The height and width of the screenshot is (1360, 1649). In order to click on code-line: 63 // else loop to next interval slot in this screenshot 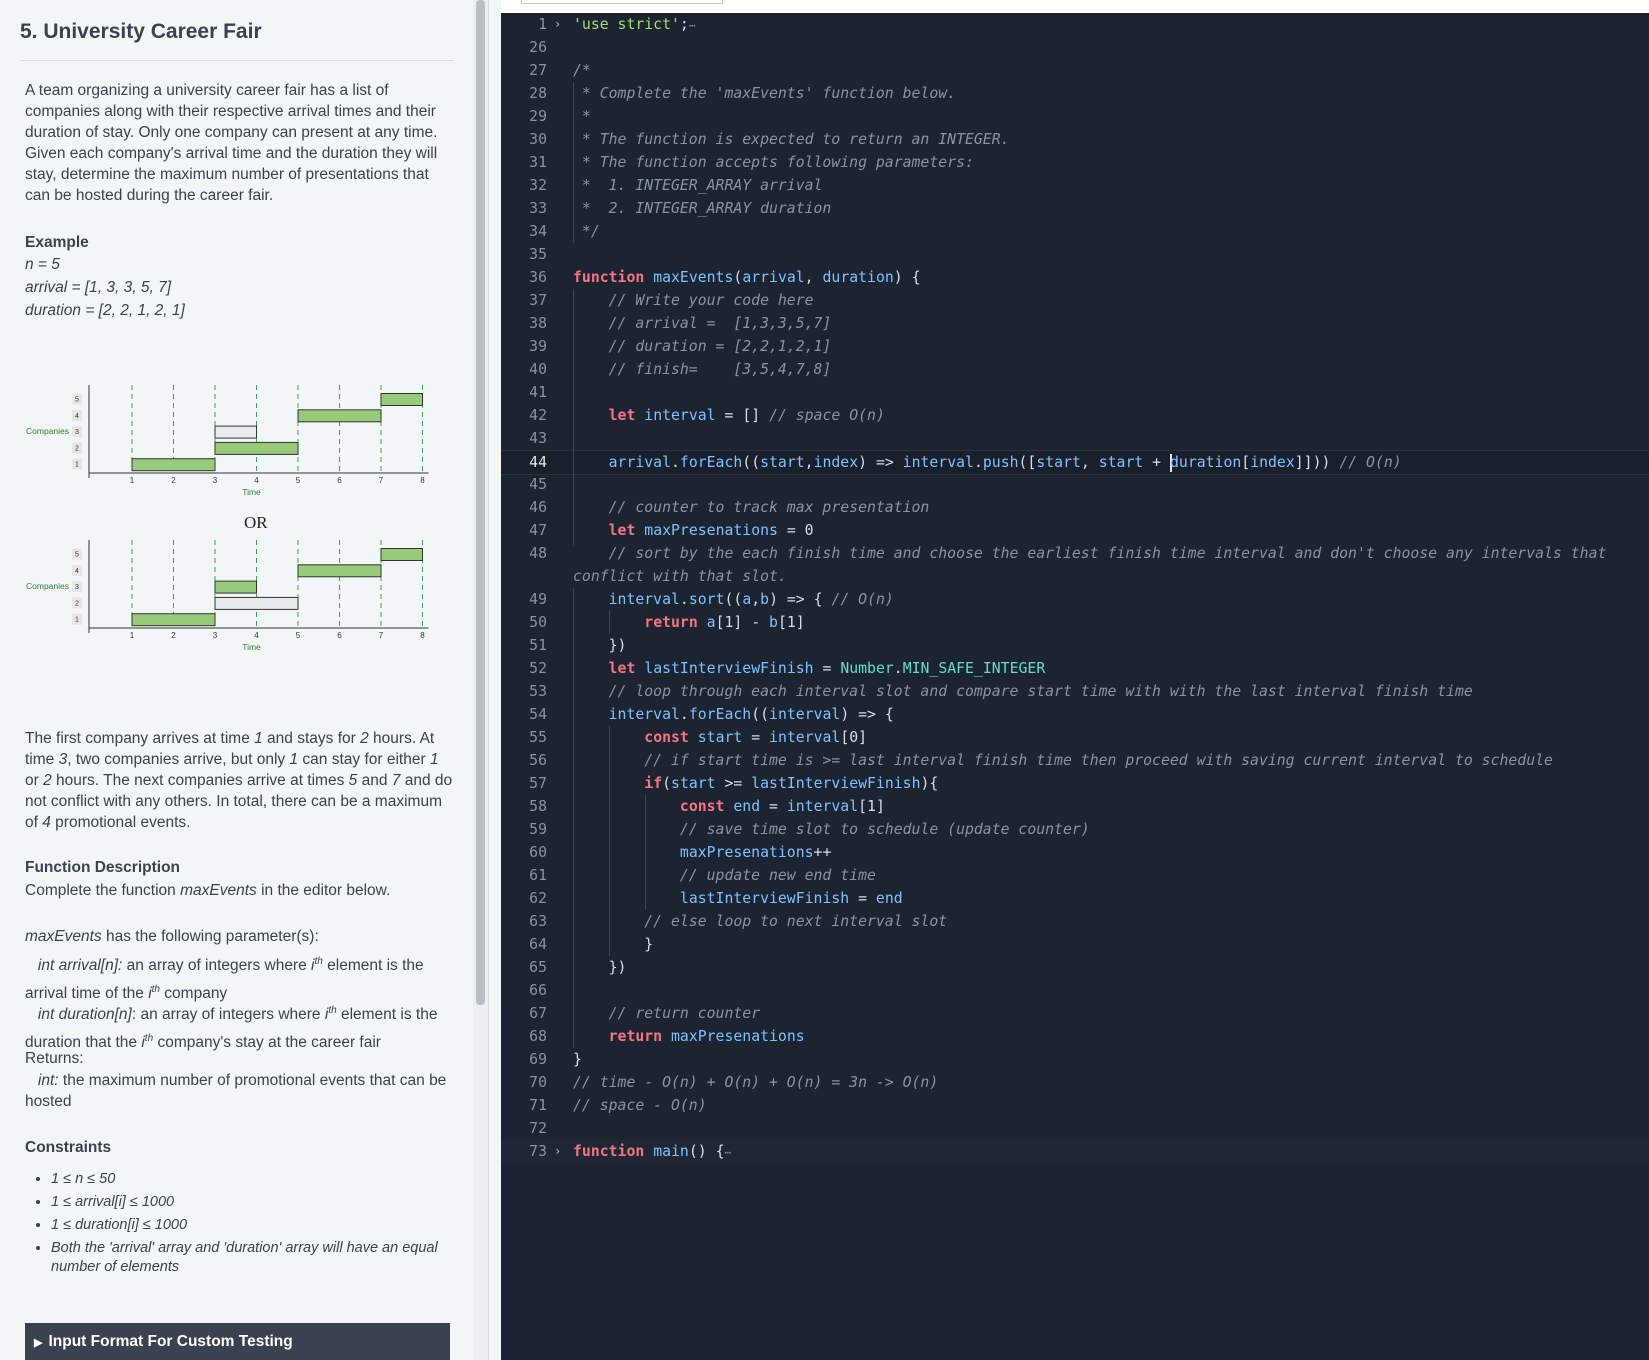, I will do `click(1075, 921)`.